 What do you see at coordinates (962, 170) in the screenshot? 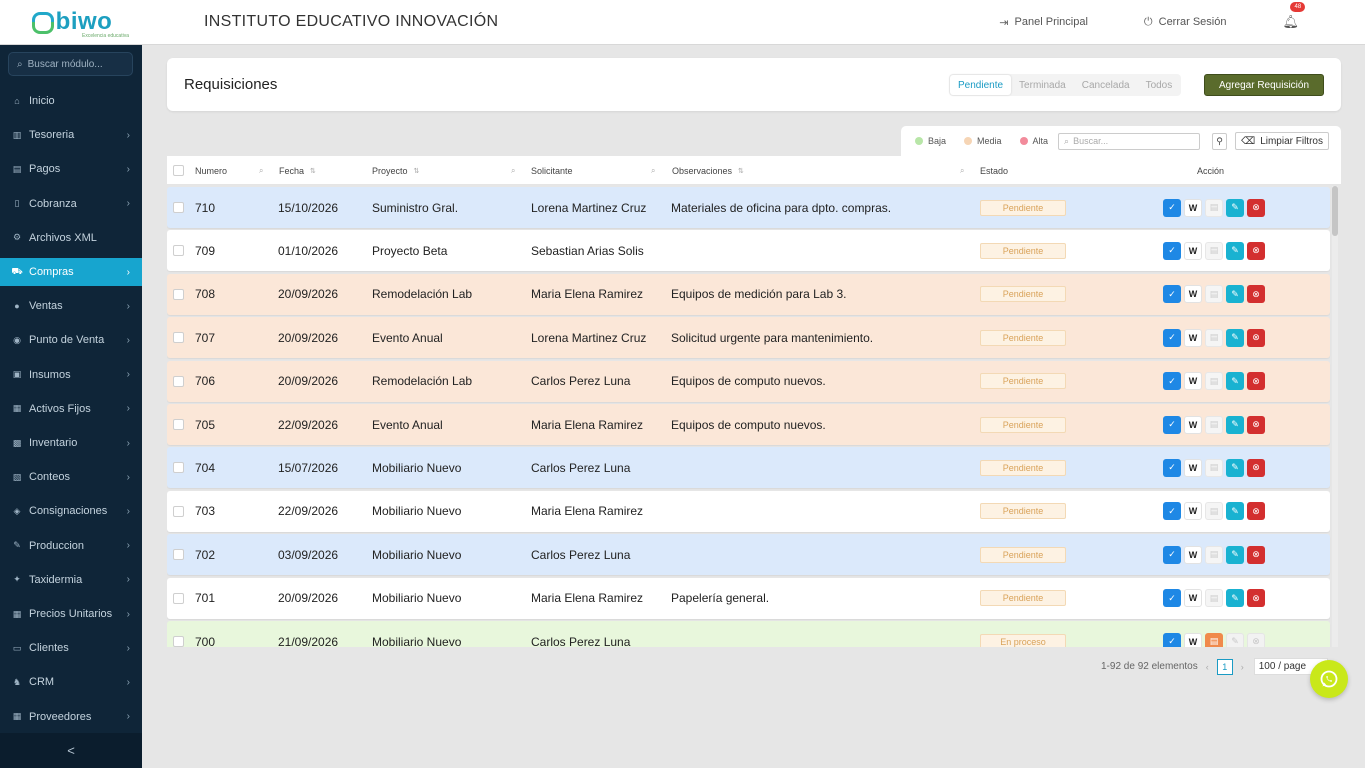
I see `column-observaciones-filter: ⌕` at bounding box center [962, 170].